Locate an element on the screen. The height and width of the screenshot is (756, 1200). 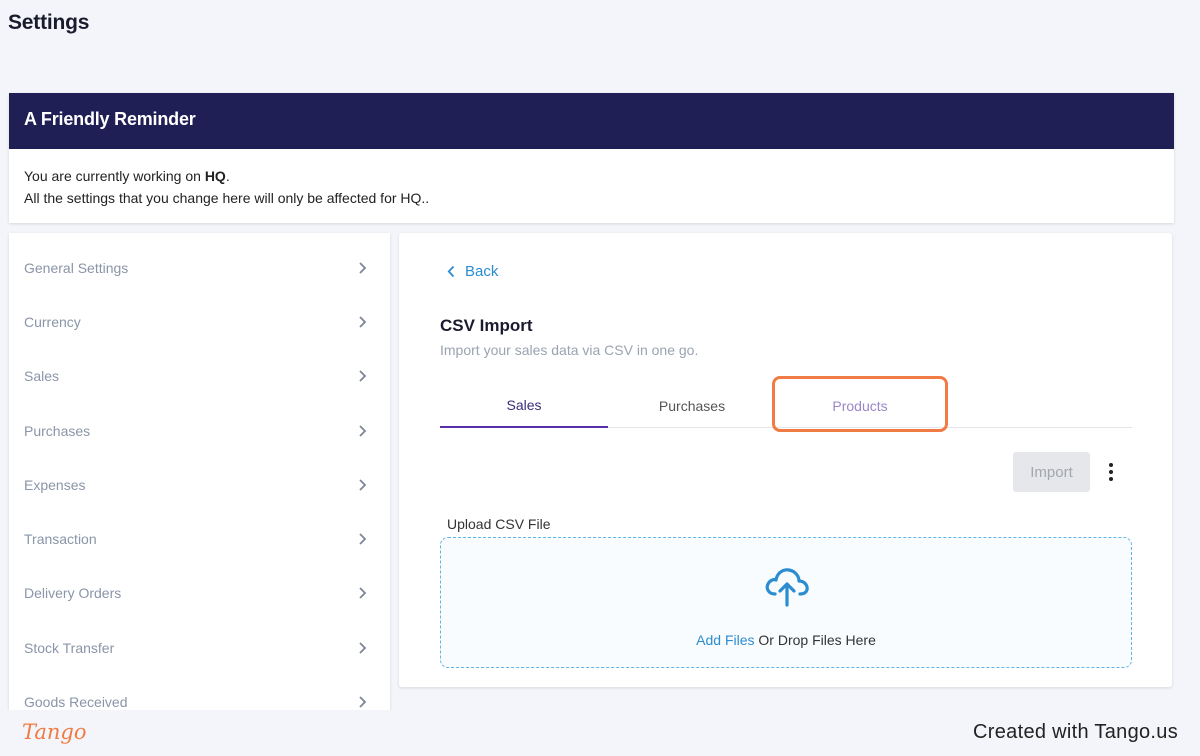
tango-logo: Tango is located at coordinates (54, 732).